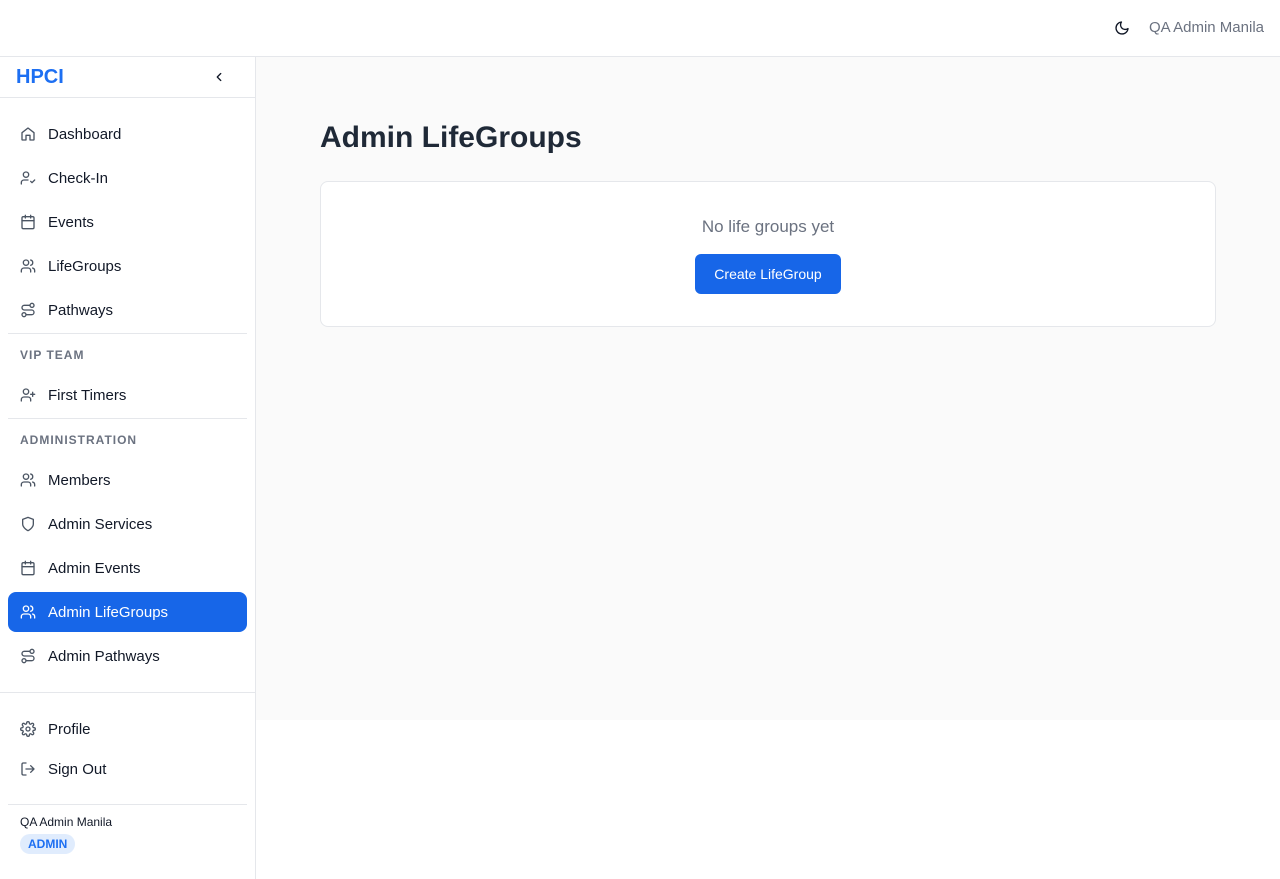 This screenshot has height=879, width=1280. What do you see at coordinates (127, 134) in the screenshot?
I see `sidebar-item-dashboard: Dashboard` at bounding box center [127, 134].